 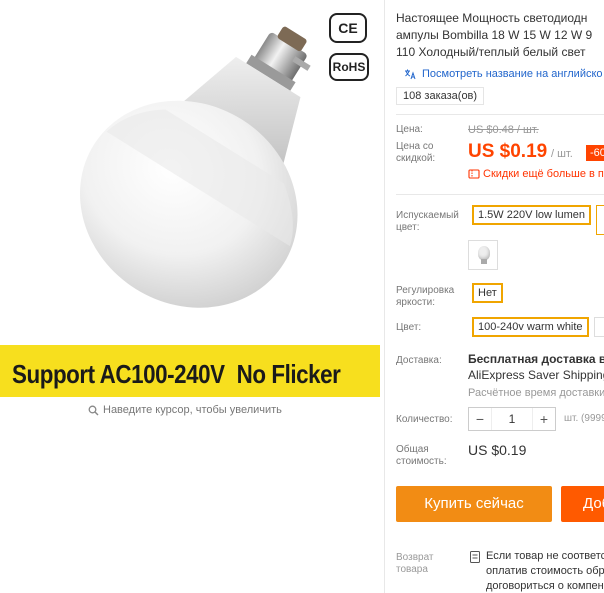 I want to click on discount-price-label: Цена со скидкой:, so click(x=416, y=152).